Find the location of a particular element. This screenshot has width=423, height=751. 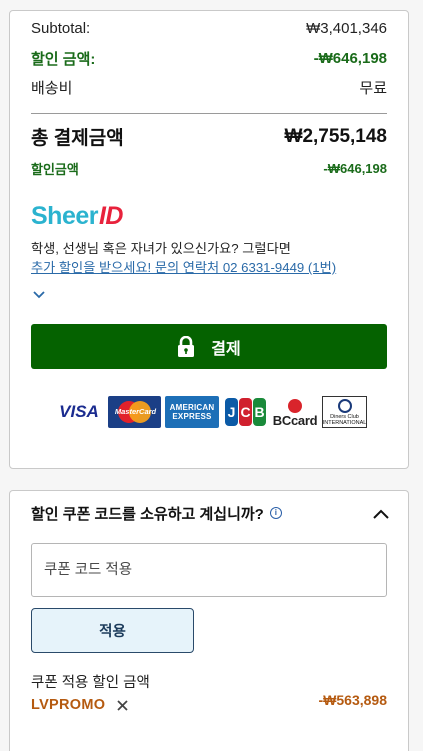

bccard-logo: BCcard is located at coordinates (295, 412).